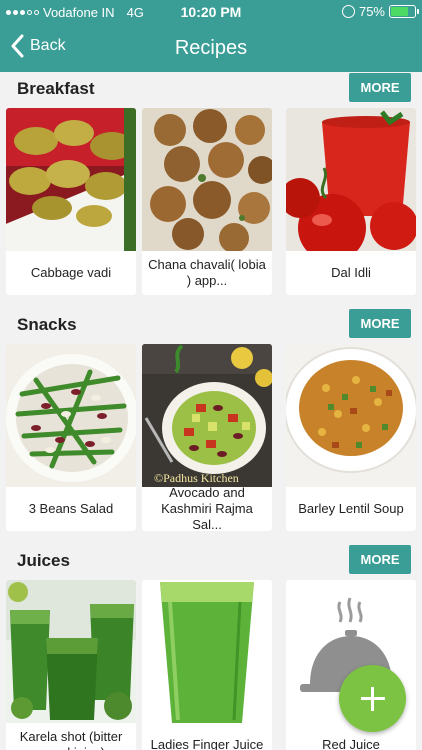  What do you see at coordinates (380, 87) in the screenshot?
I see `more-button-breakfast: MORE` at bounding box center [380, 87].